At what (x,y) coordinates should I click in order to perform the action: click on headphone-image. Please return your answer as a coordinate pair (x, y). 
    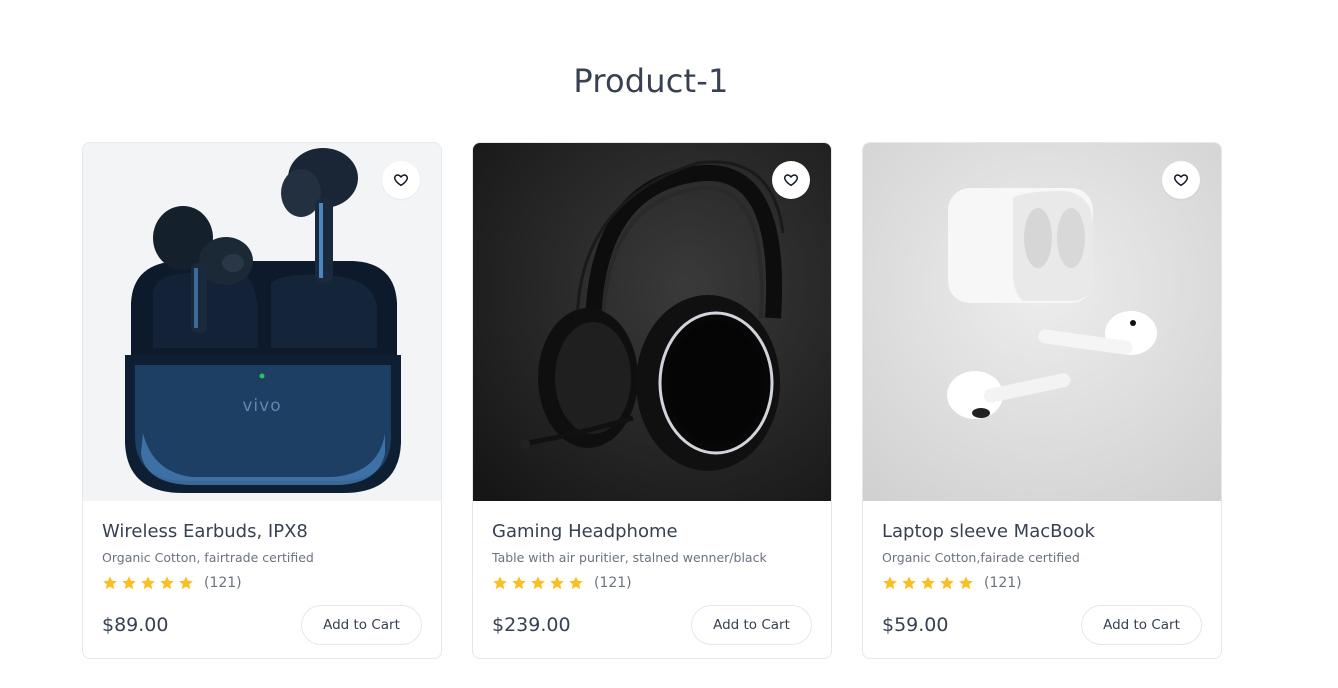
    Looking at the image, I should click on (652, 322).